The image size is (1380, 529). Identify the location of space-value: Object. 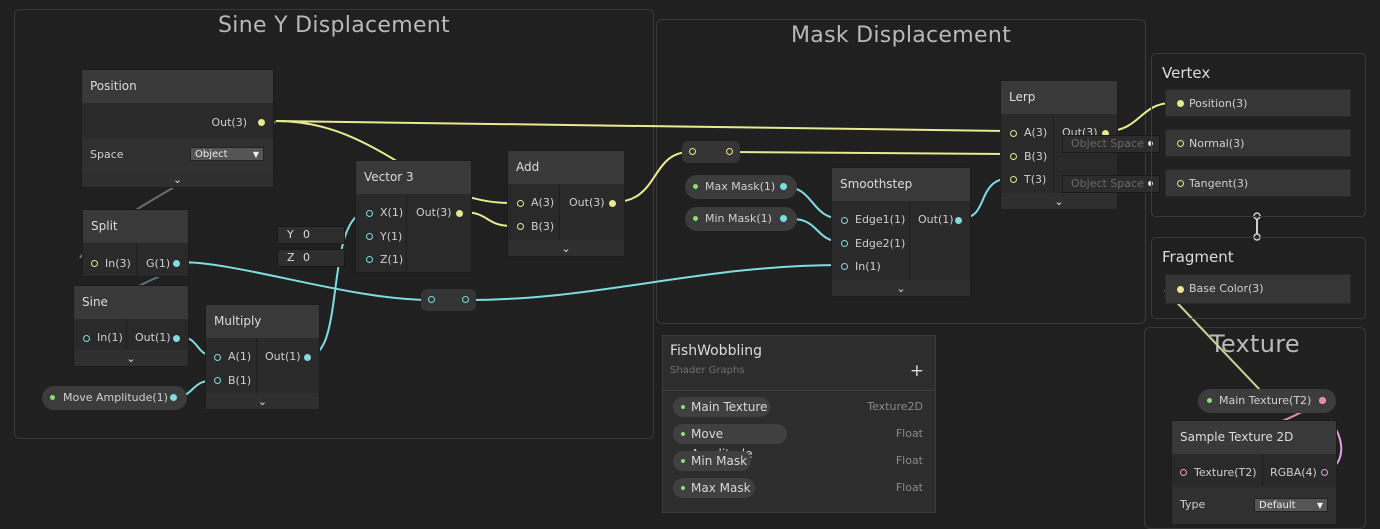
(211, 154).